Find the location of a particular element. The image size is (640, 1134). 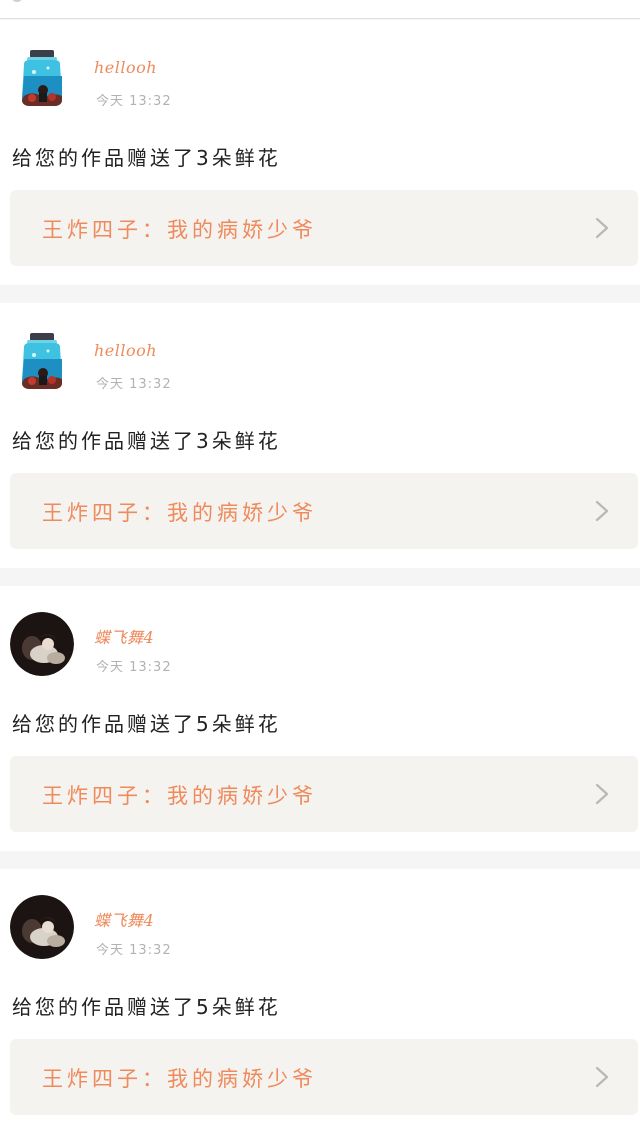

top-bar is located at coordinates (320, 9).